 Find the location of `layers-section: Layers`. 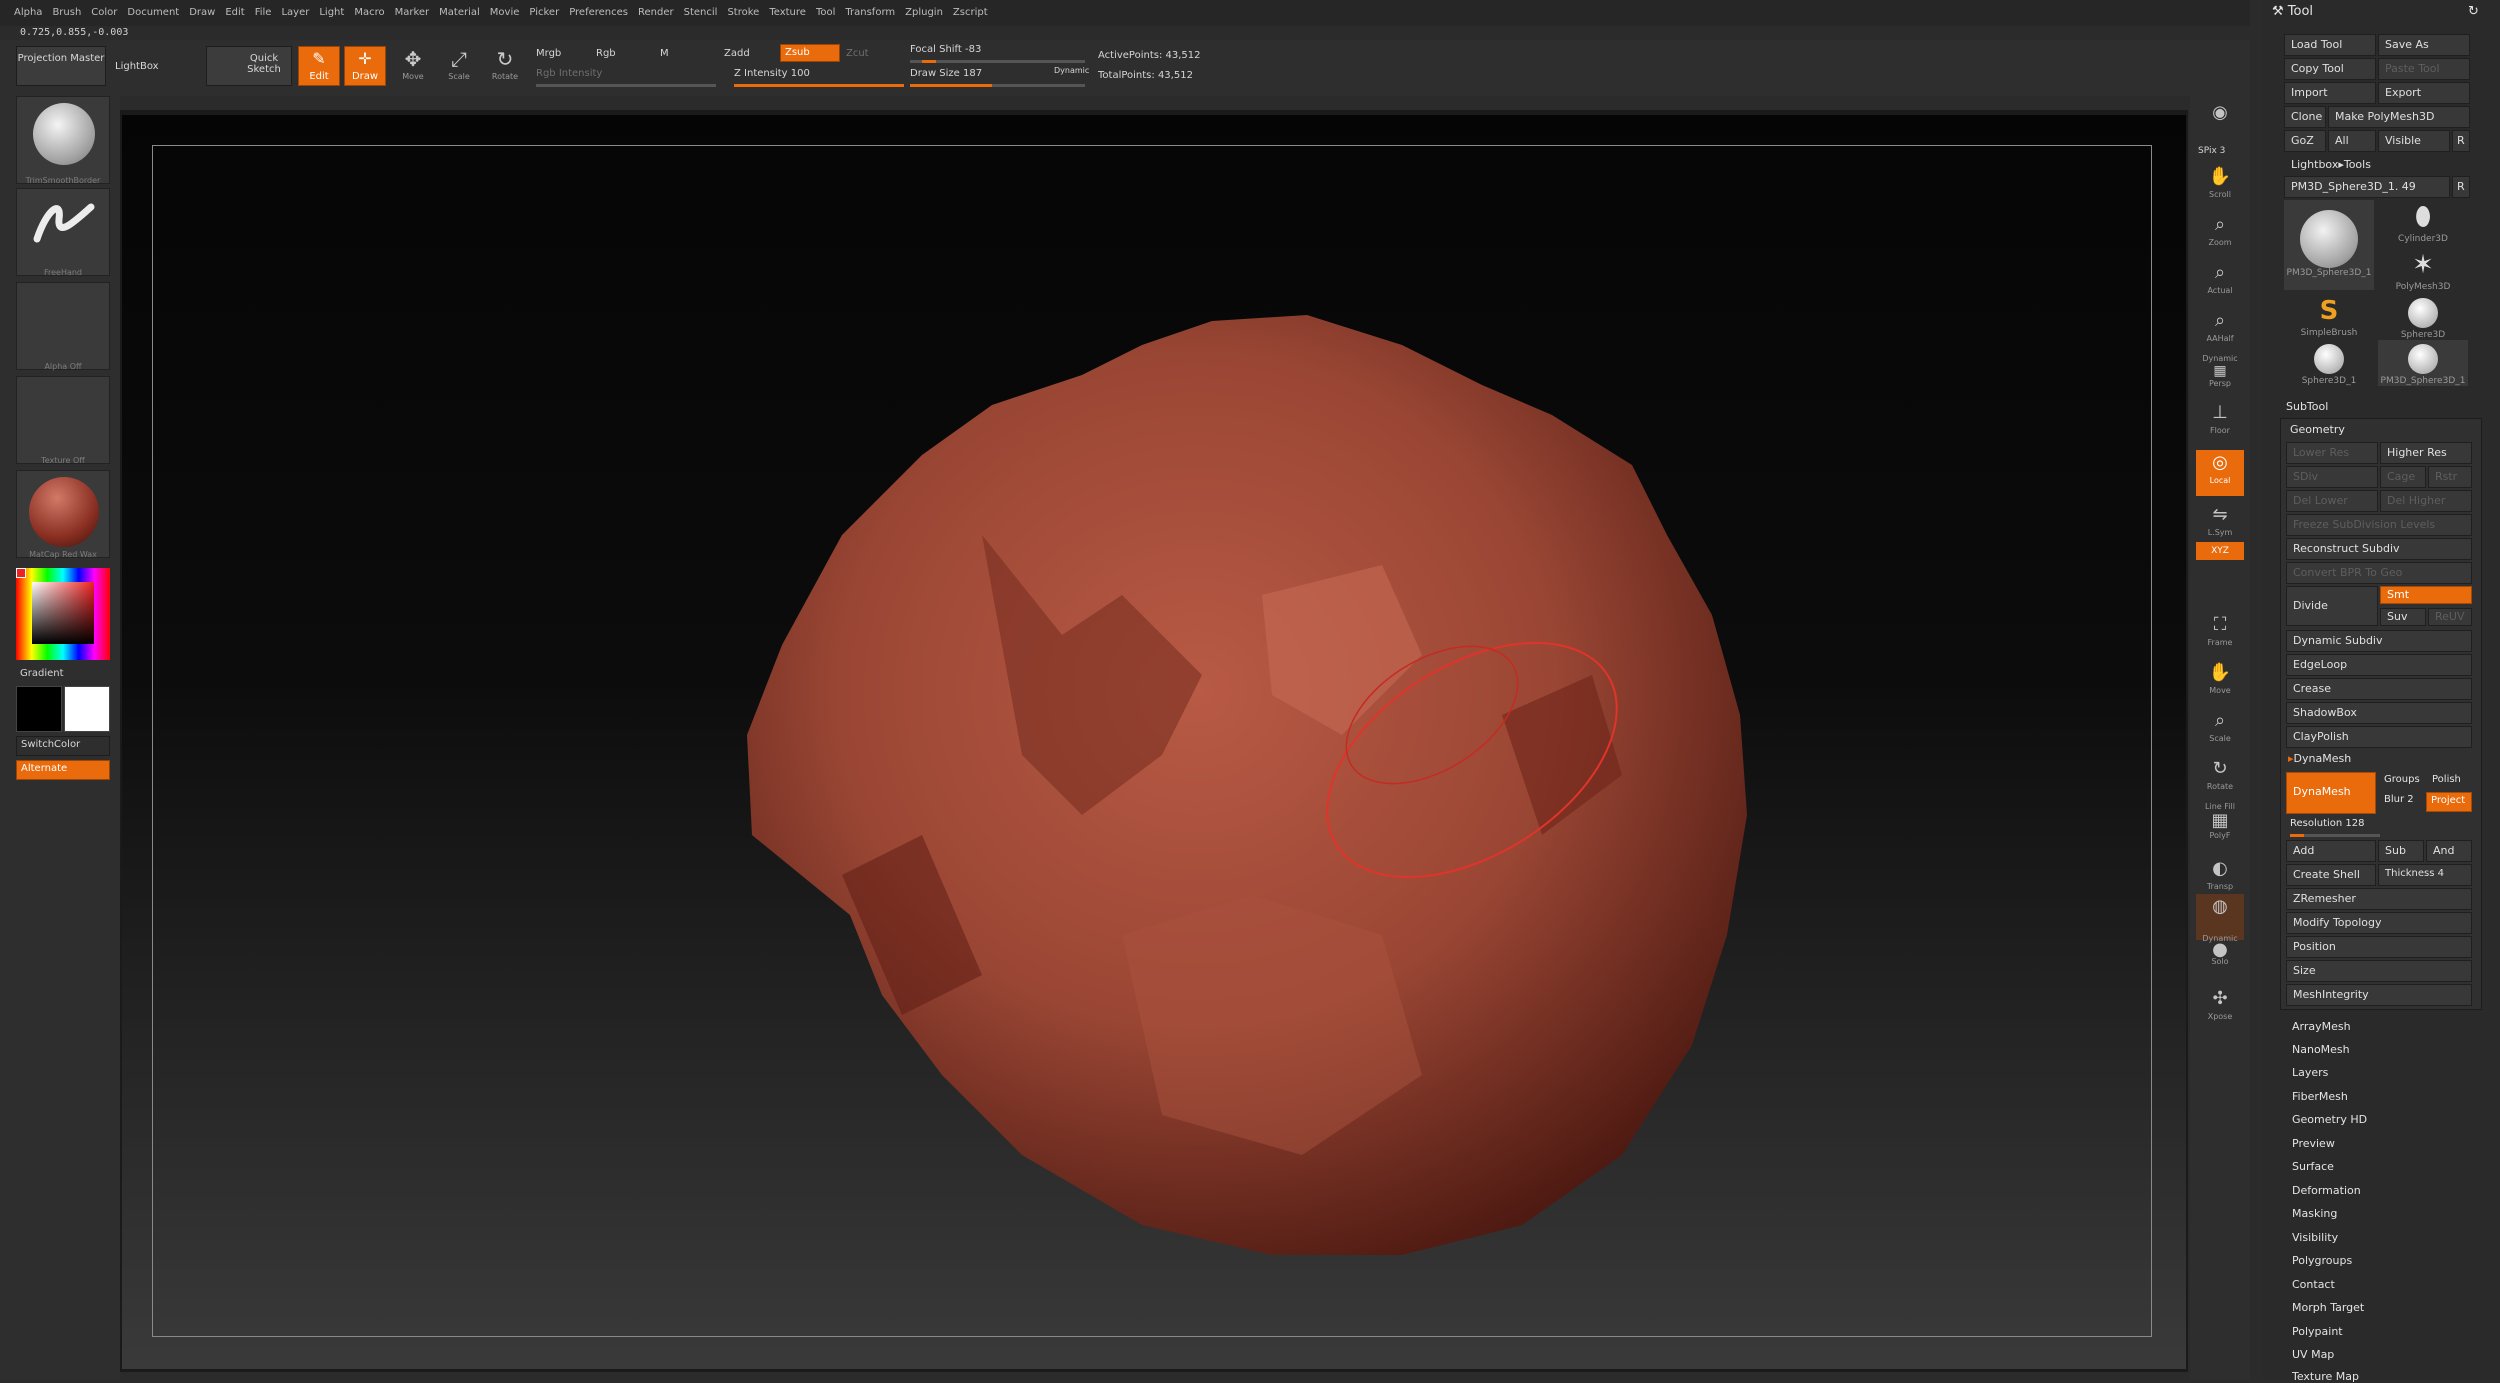

layers-section: Layers is located at coordinates (2310, 1072).